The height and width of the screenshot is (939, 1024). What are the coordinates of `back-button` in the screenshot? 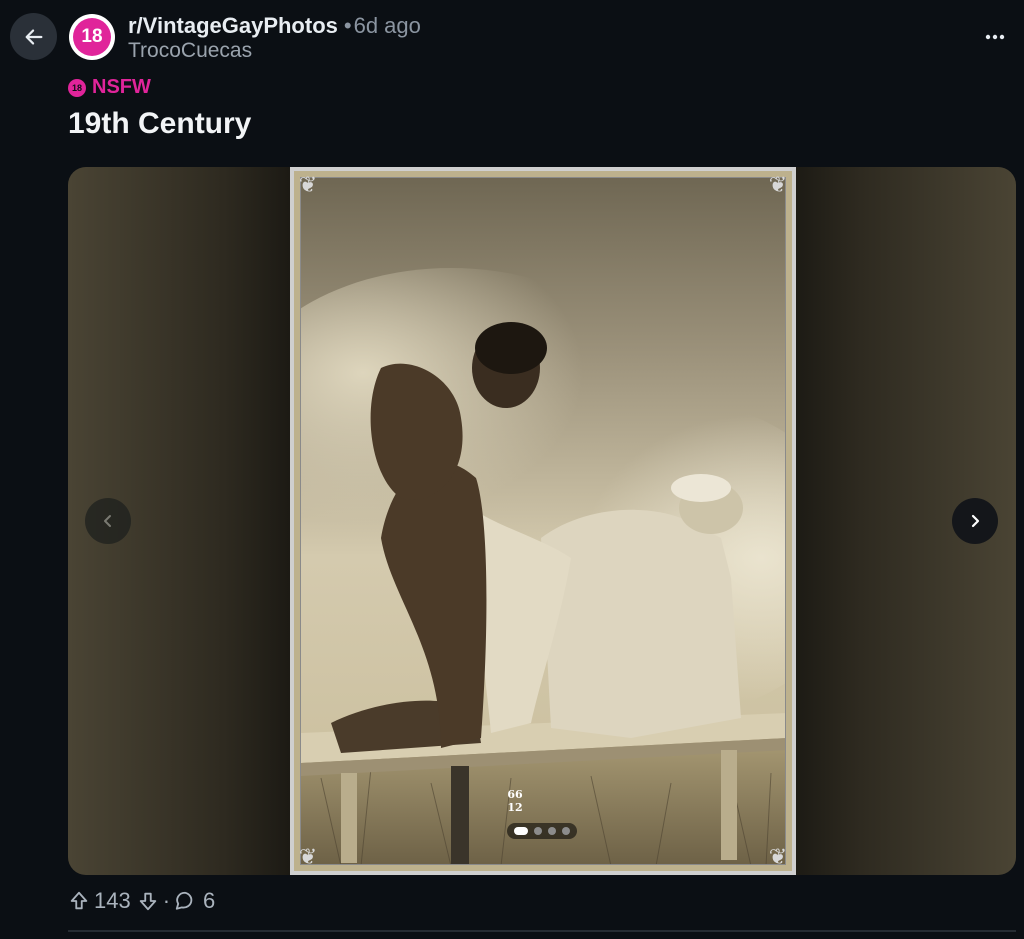 It's located at (33, 36).